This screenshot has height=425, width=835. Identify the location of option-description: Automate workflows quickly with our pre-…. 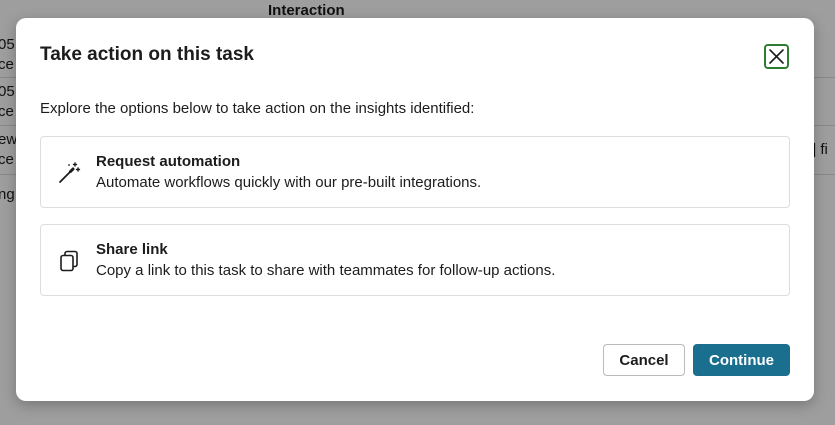
(289, 182).